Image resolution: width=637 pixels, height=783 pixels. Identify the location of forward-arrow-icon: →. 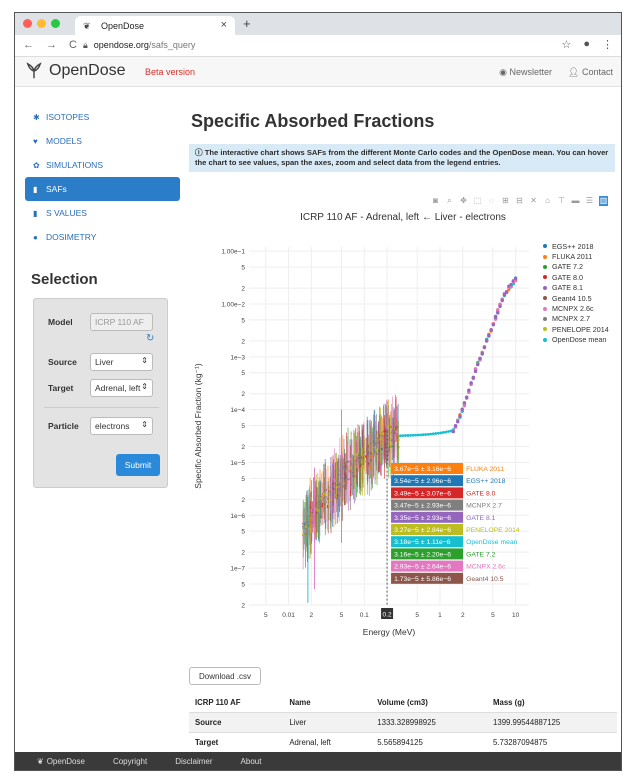
(51, 45).